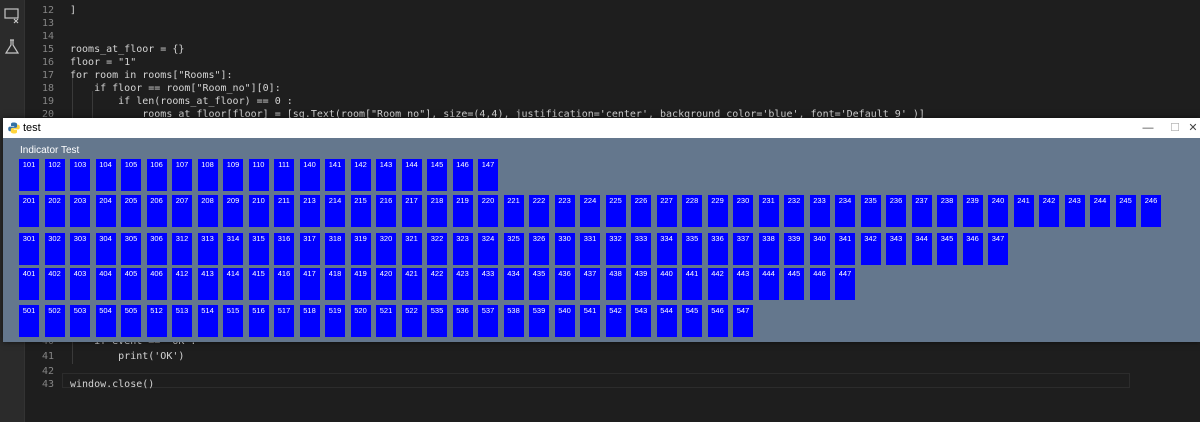 The width and height of the screenshot is (1200, 422). Describe the element at coordinates (182, 211) in the screenshot. I see `room-indicator: 207` at that location.